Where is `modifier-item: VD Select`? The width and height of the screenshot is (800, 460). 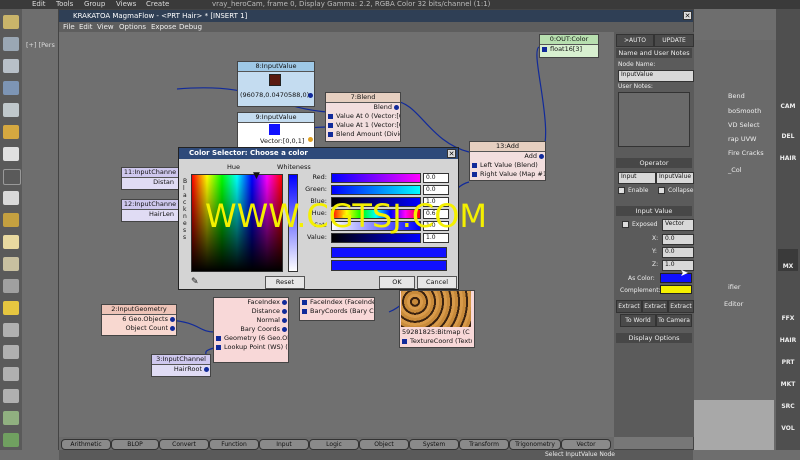
modifier-item: VD Select is located at coordinates (744, 125).